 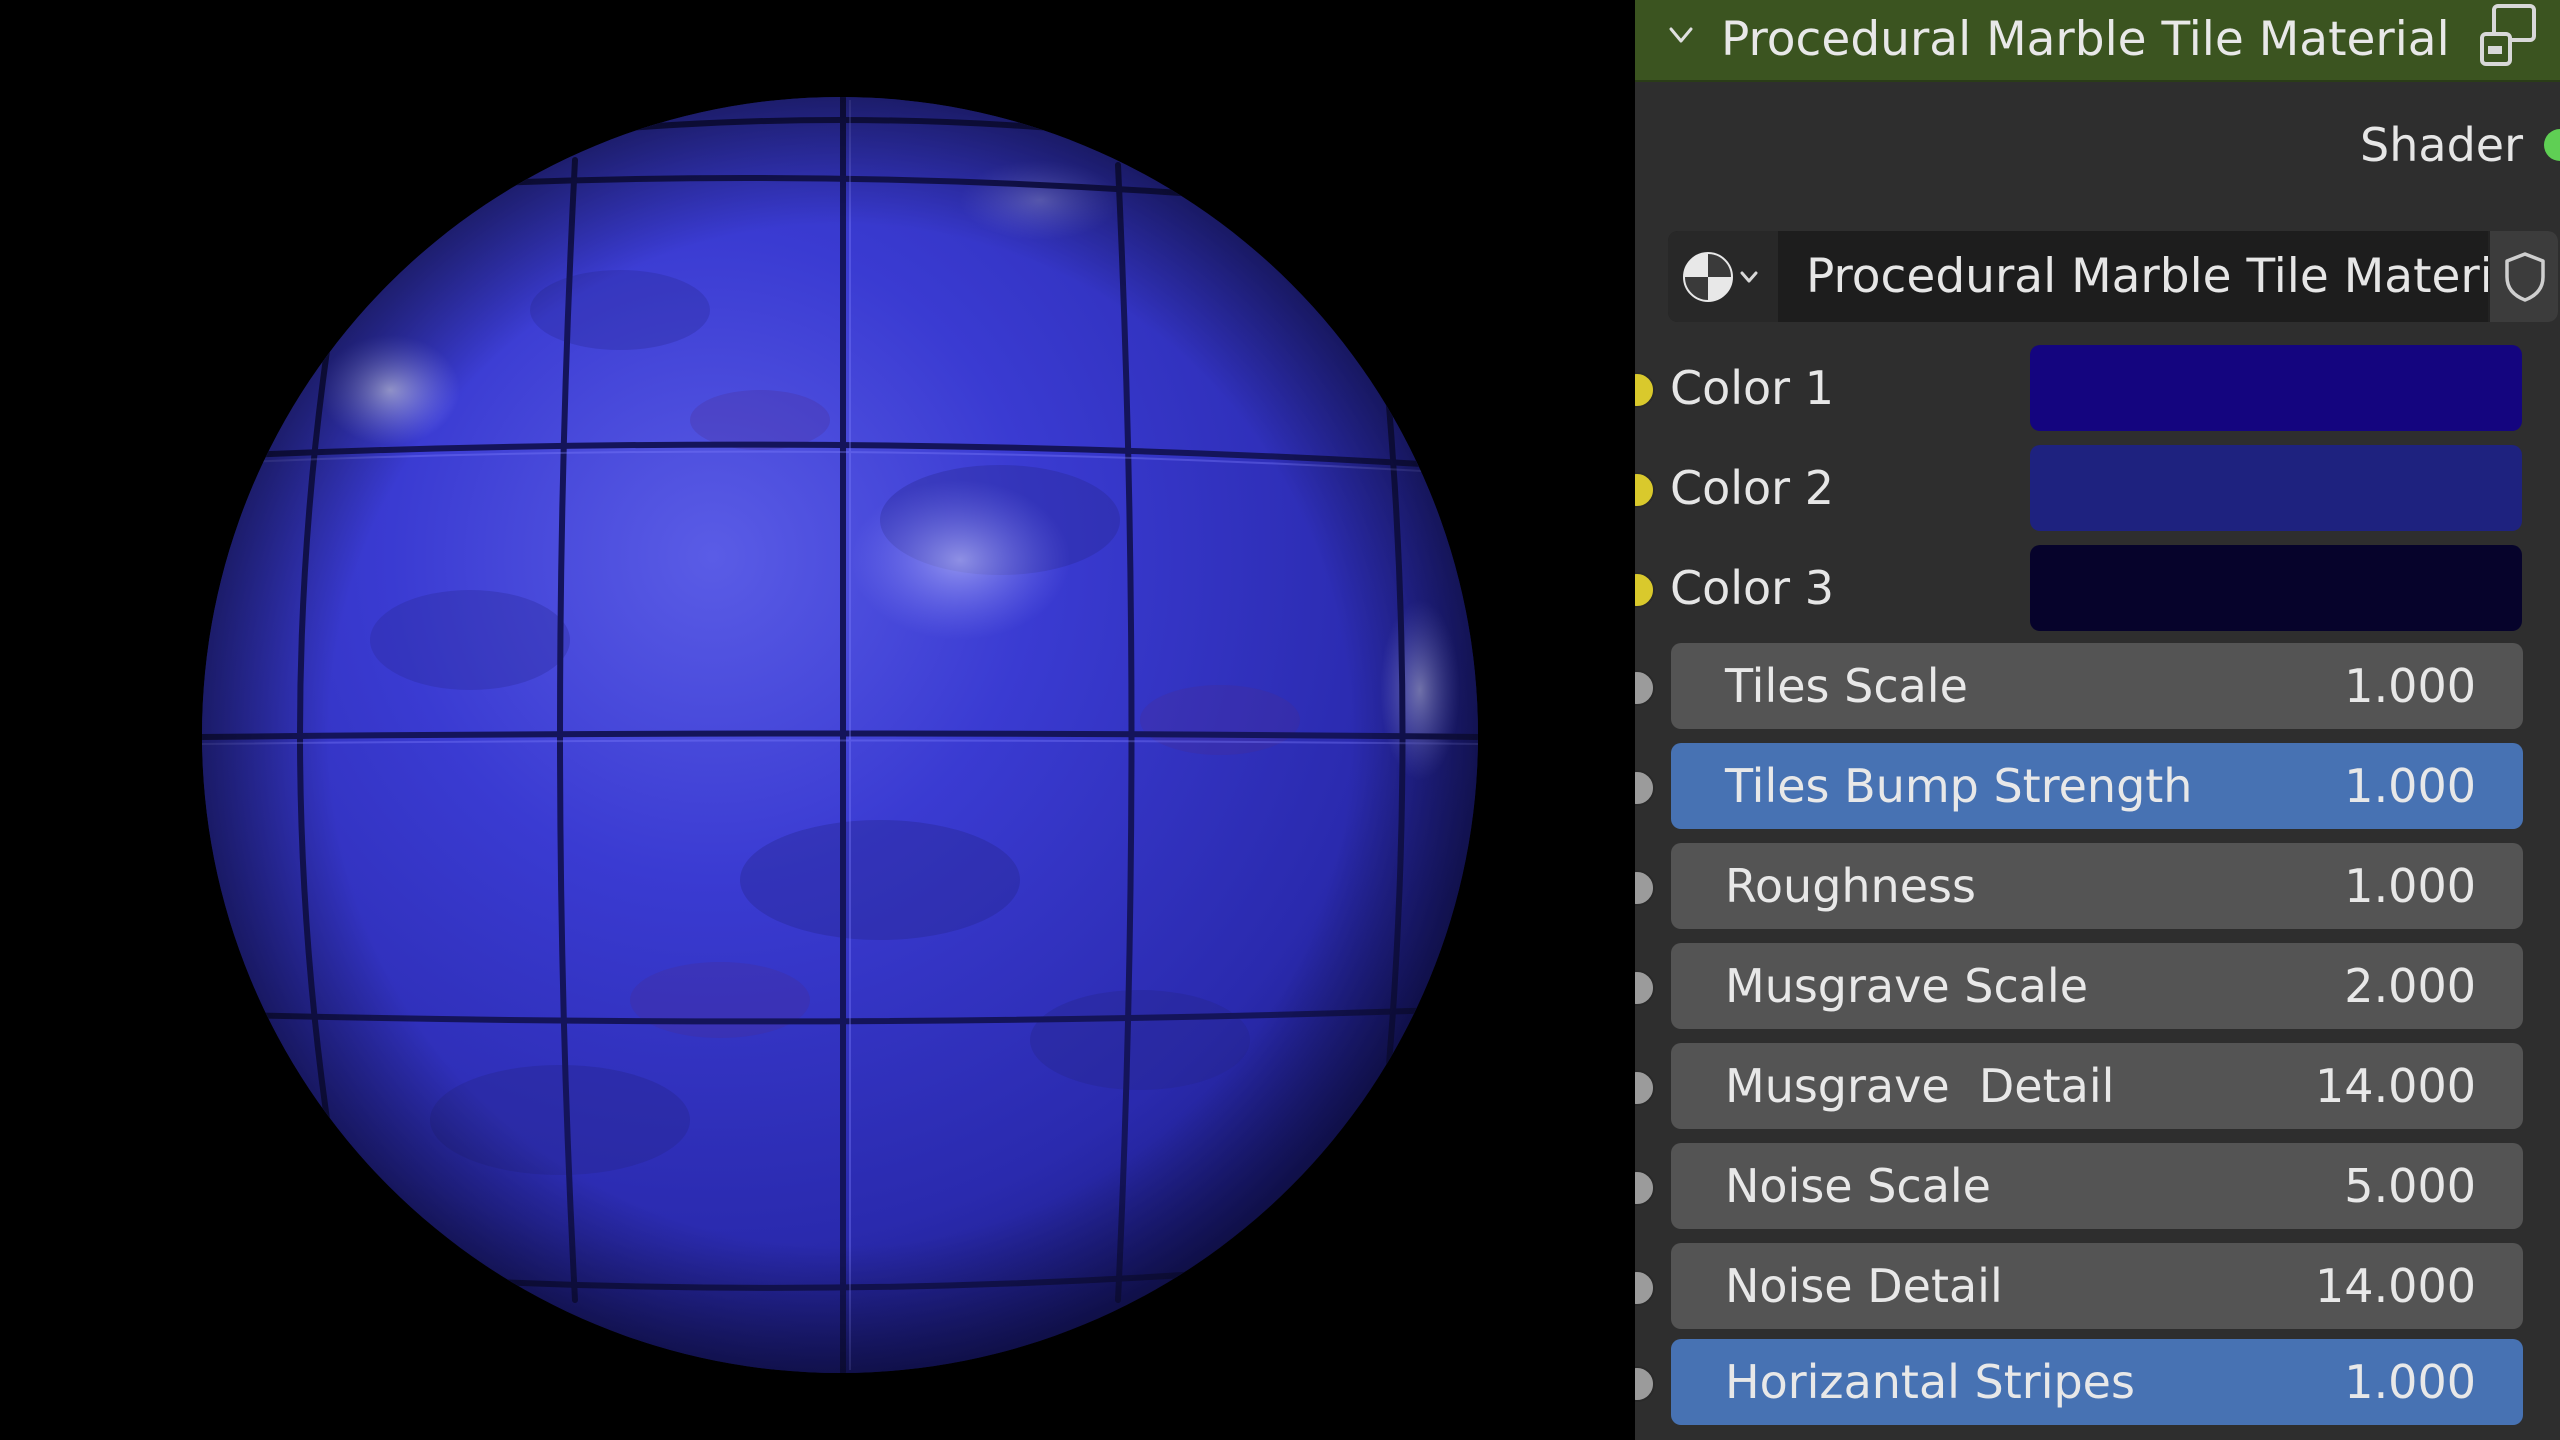 I want to click on tiles-scale-field: Tiles Scale 1.000, so click(x=2097, y=686).